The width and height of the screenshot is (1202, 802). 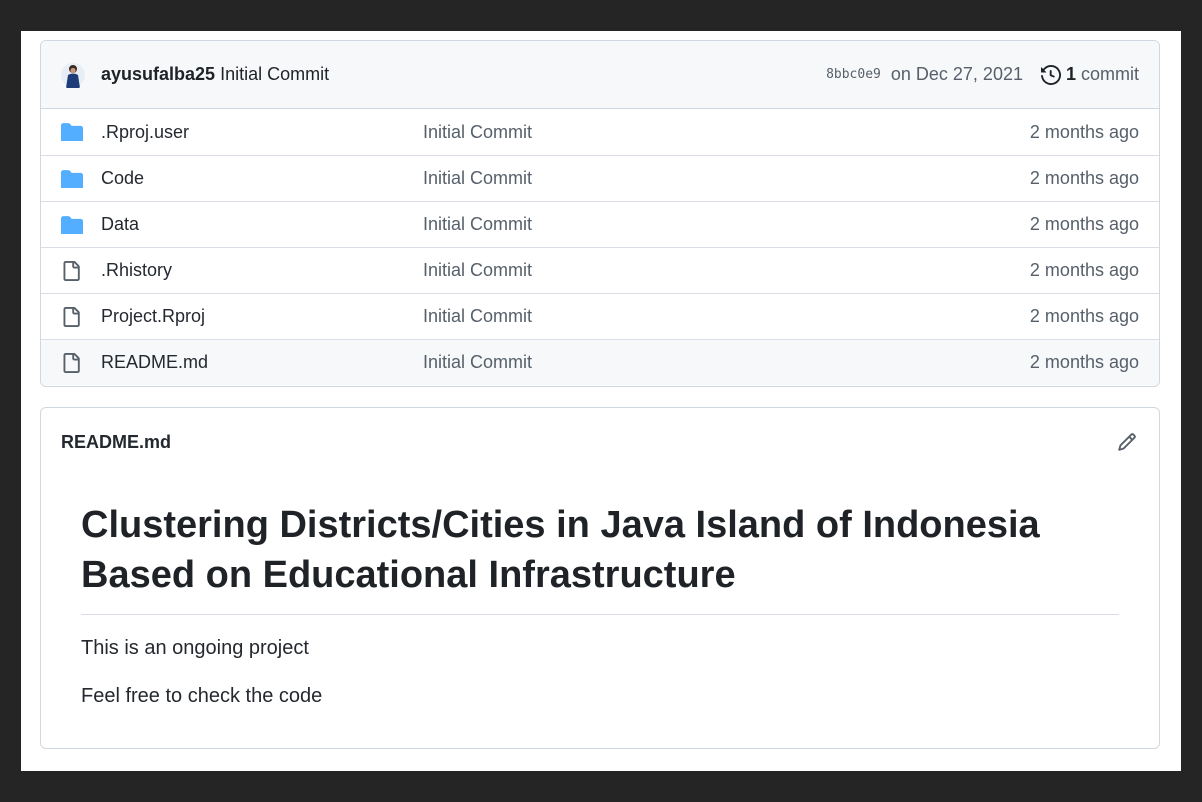 I want to click on readme-filename: README.md, so click(x=116, y=442).